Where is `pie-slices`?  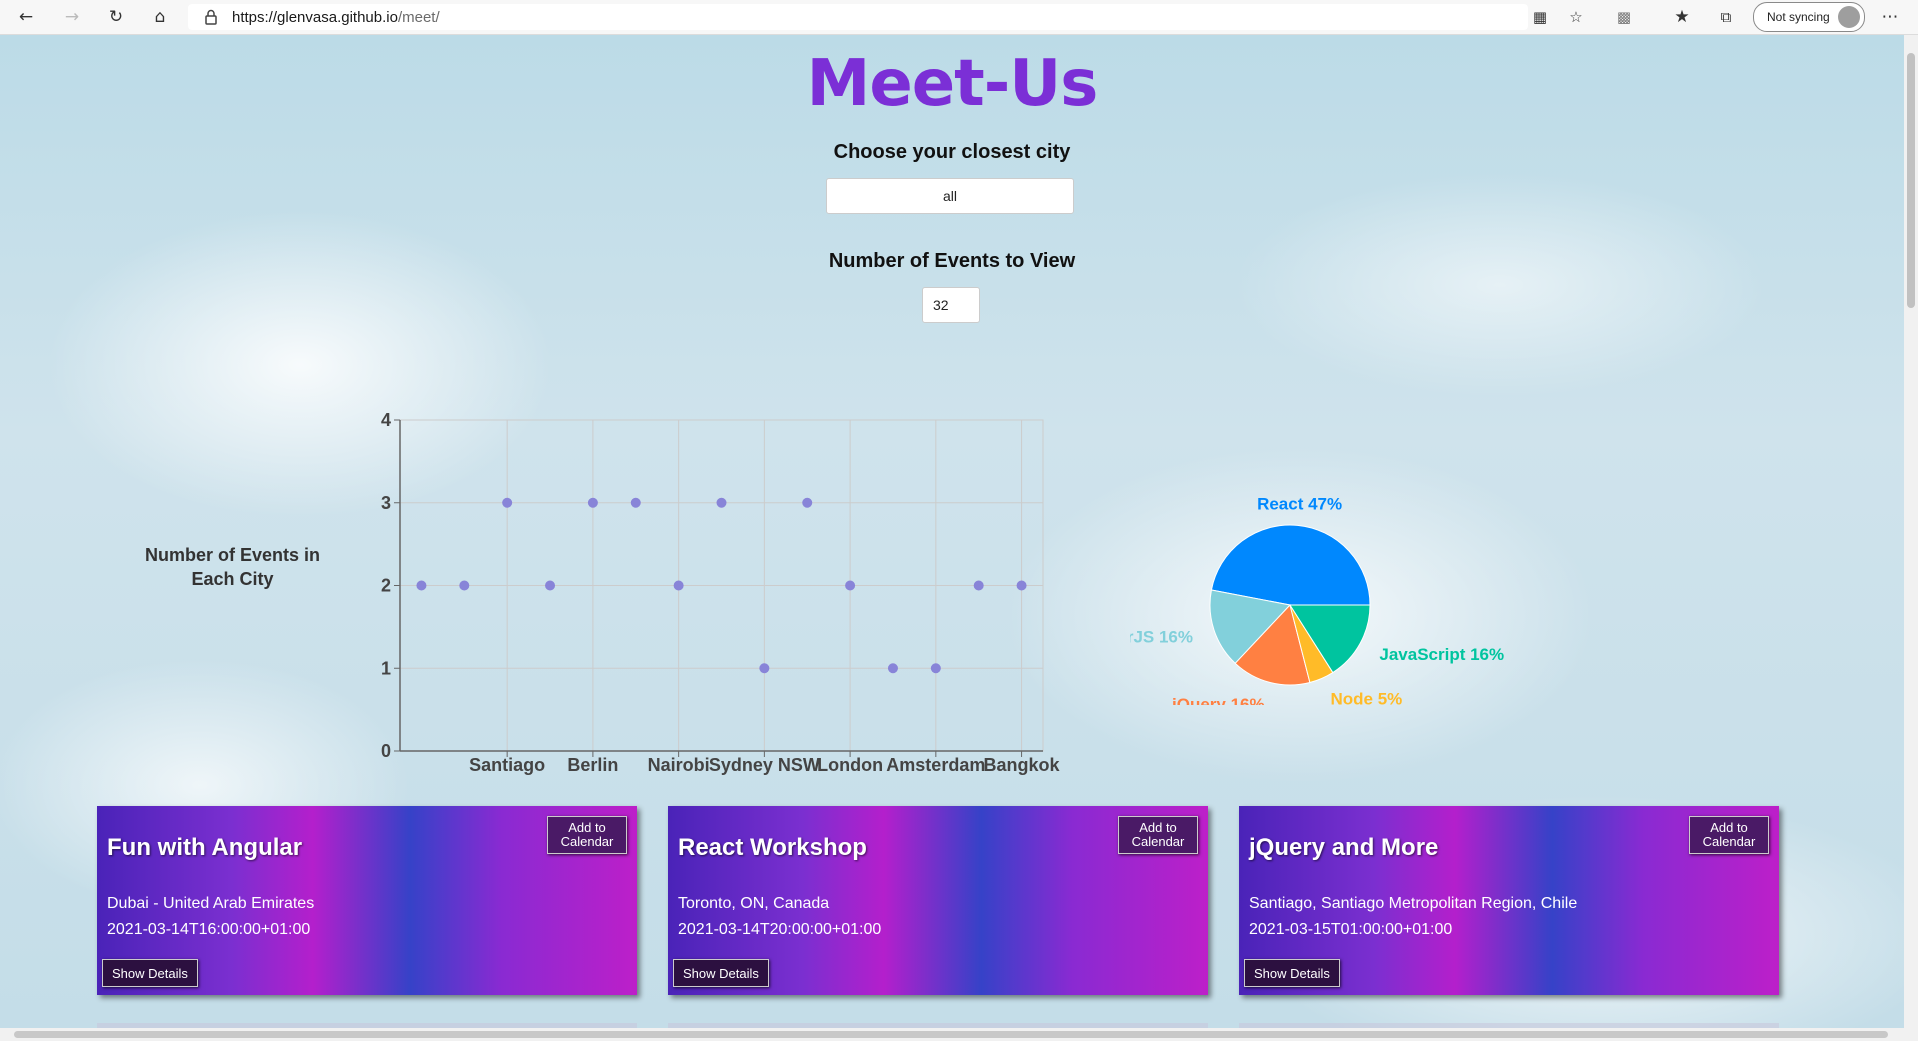 pie-slices is located at coordinates (1290, 605).